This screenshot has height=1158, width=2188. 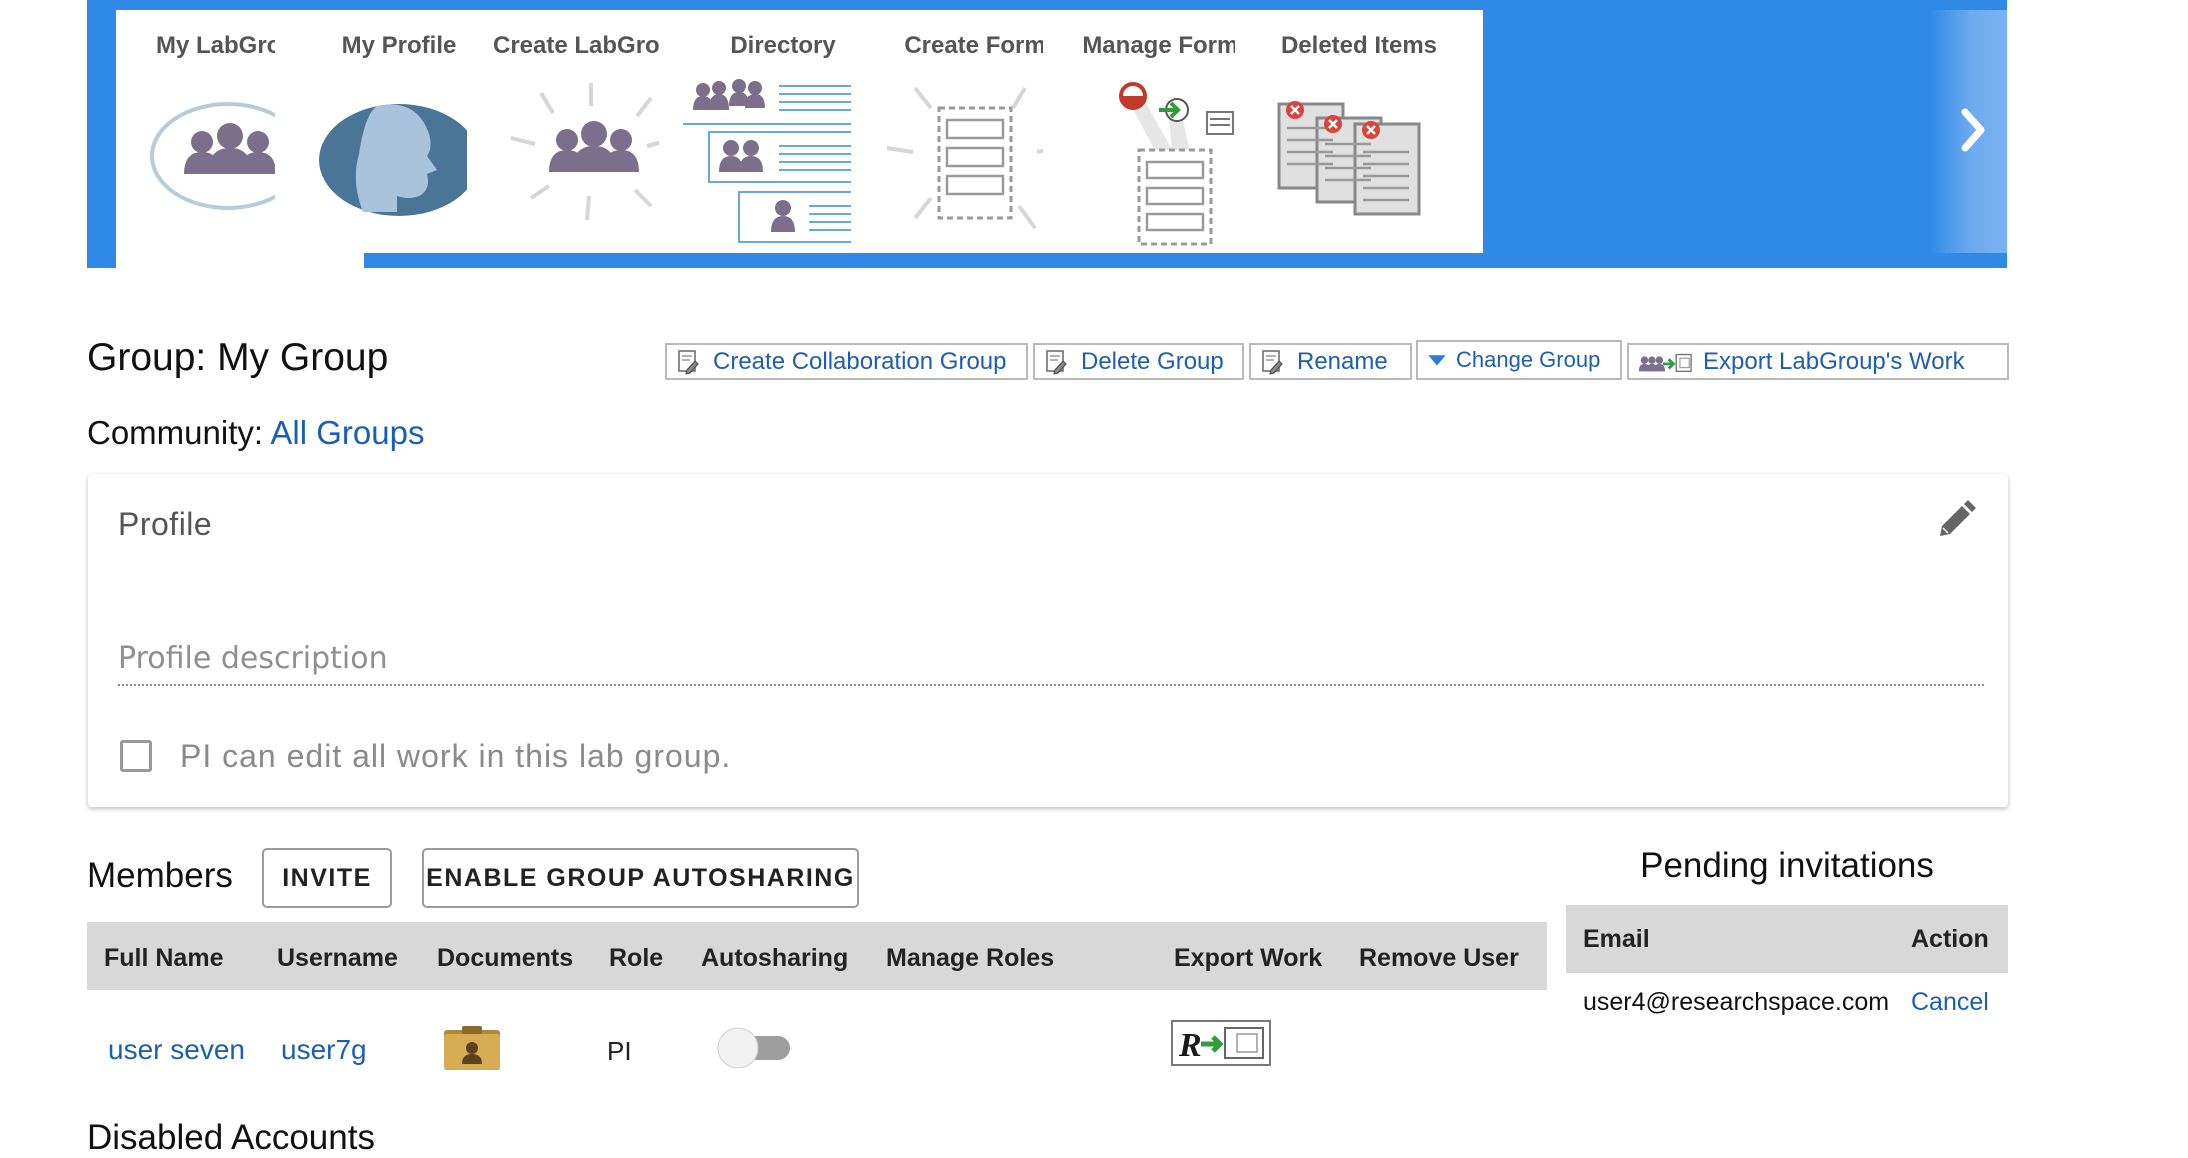 I want to click on pending-email: user4@researchspace.com, so click(x=1736, y=1002).